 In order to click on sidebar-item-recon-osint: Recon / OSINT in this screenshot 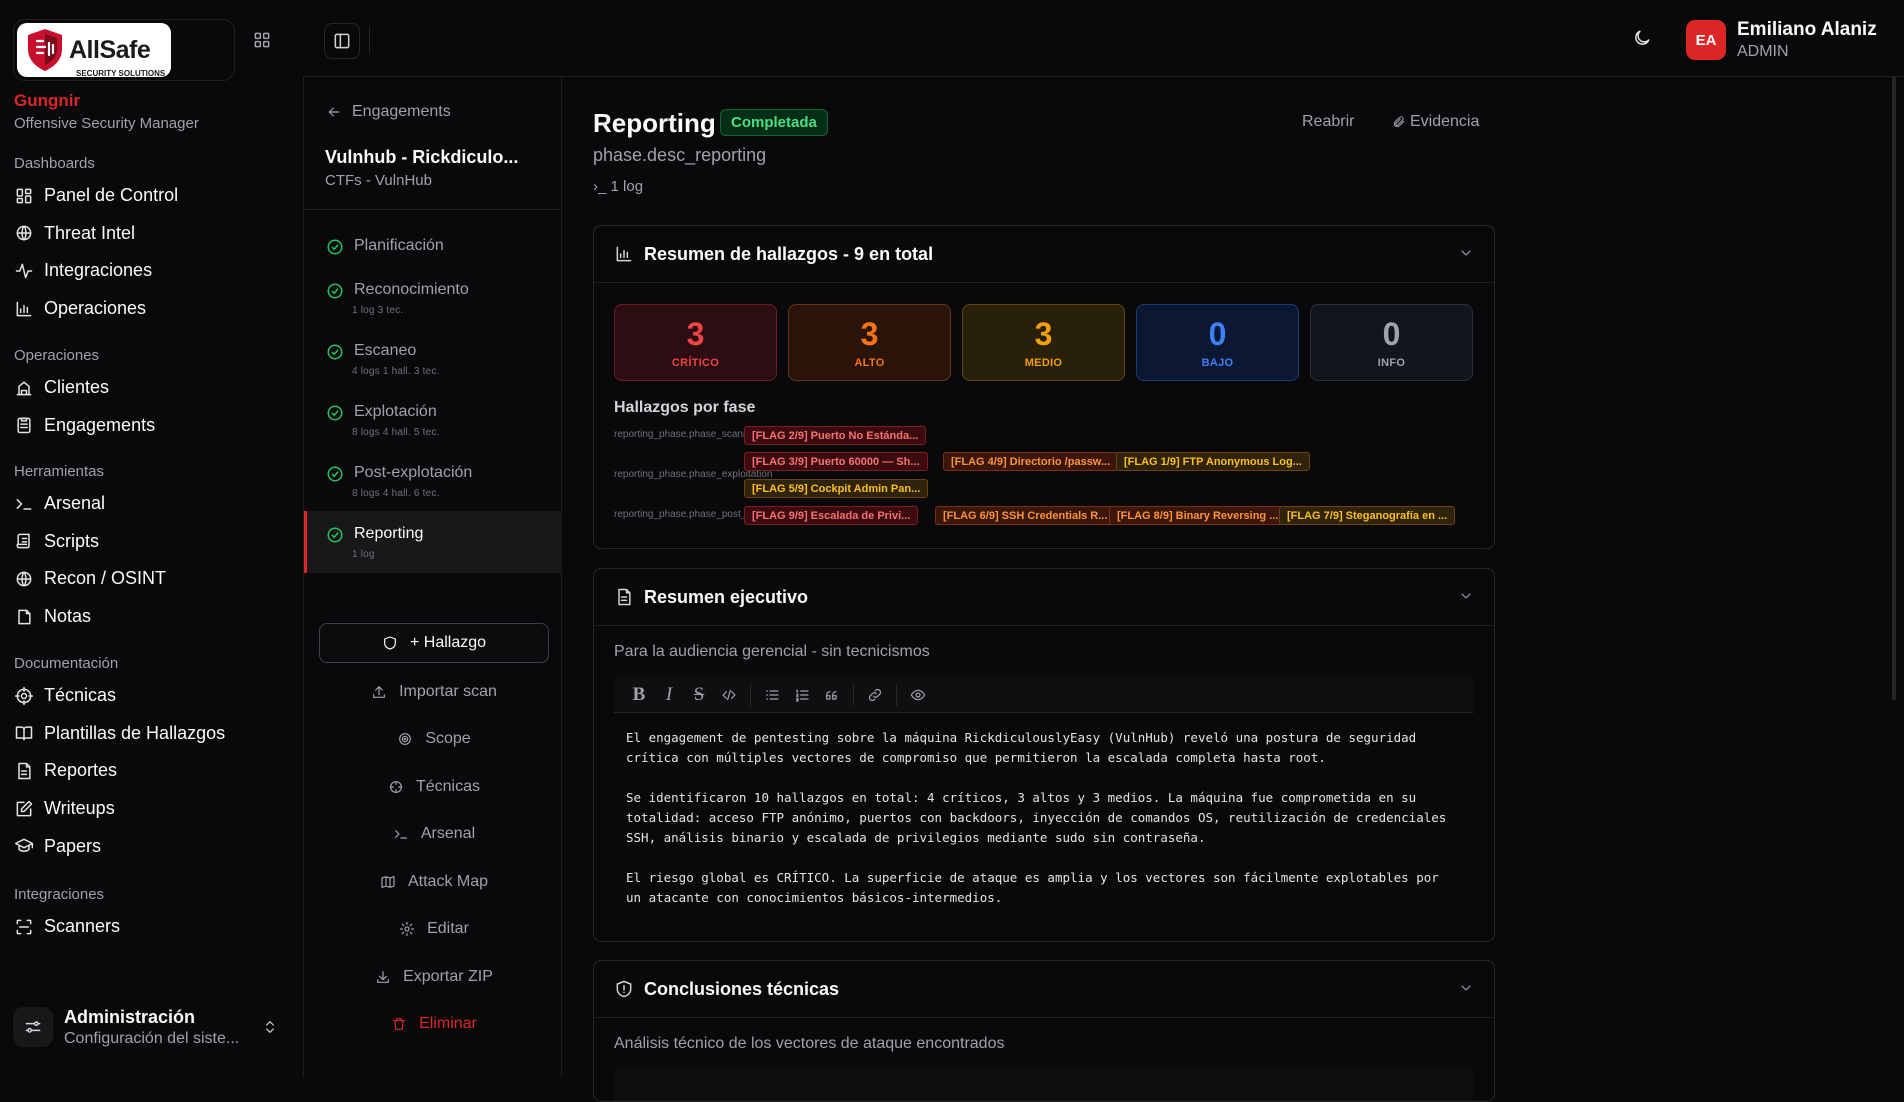, I will do `click(154, 579)`.